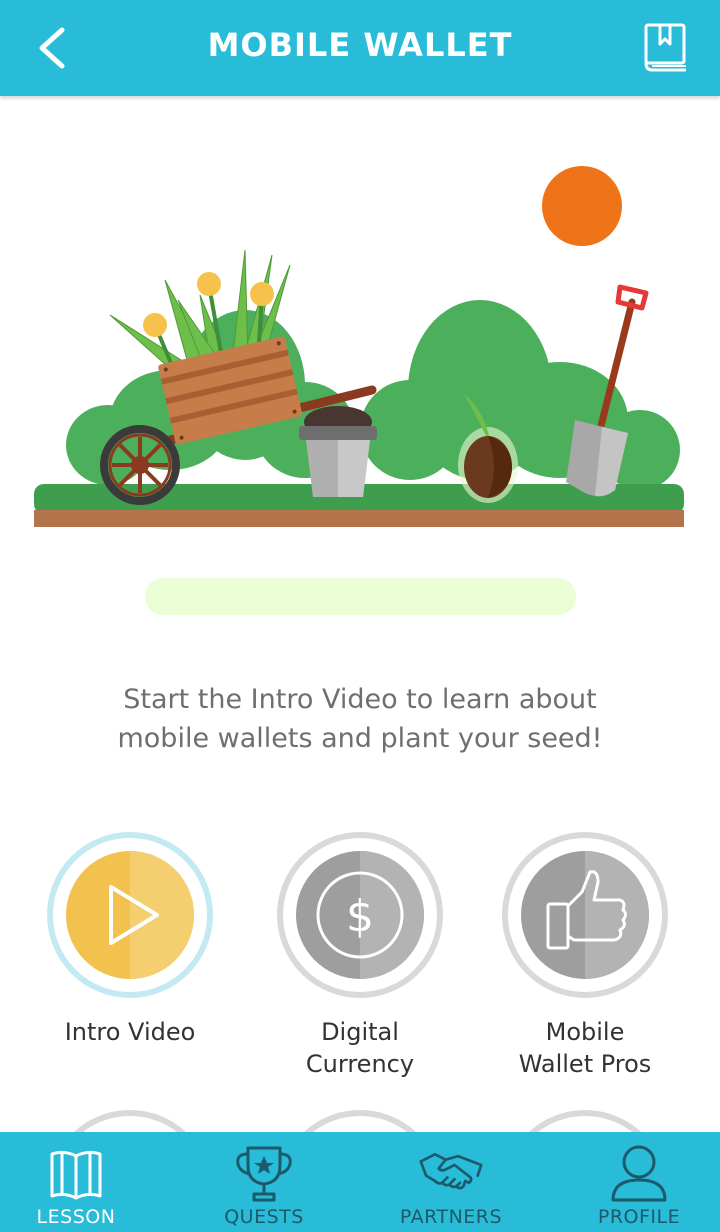 Image resolution: width=720 pixels, height=1232 pixels. Describe the element at coordinates (76, 1217) in the screenshot. I see `tab-label: LESSON` at that location.